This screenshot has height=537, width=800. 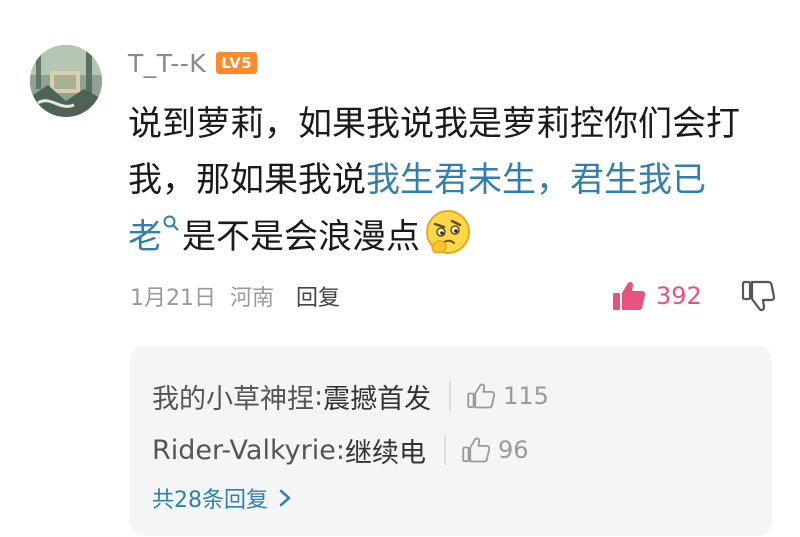 I want to click on reply-author: Rider-Valkyrie, so click(x=244, y=450).